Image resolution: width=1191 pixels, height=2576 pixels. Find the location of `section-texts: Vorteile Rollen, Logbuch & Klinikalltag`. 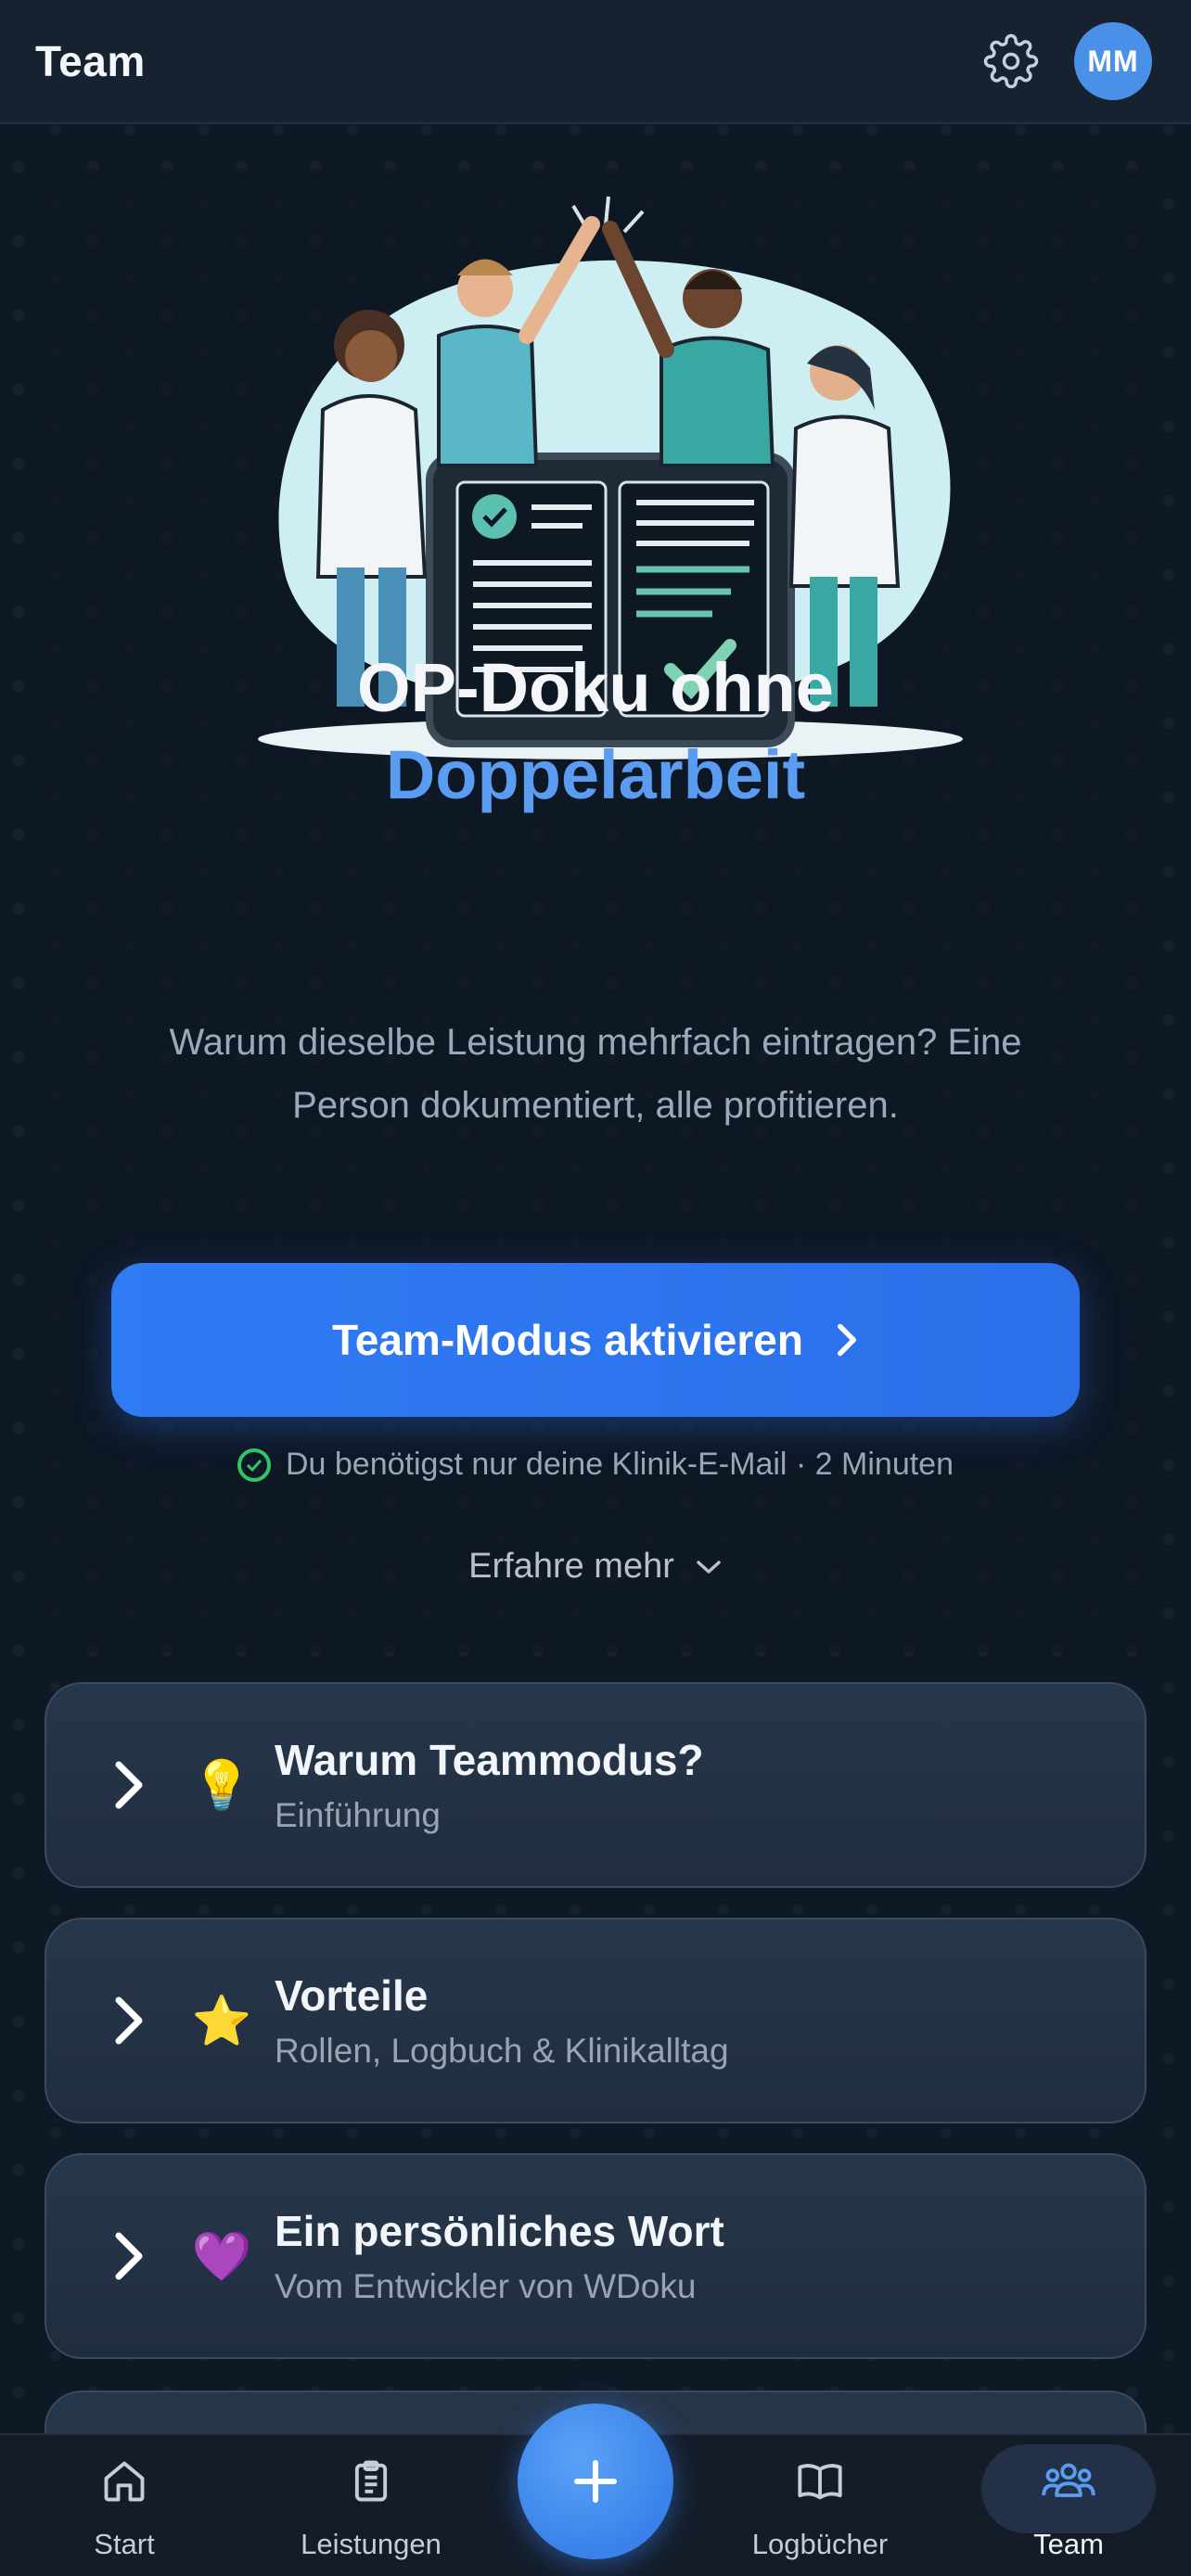

section-texts: Vorteile Rollen, Logbuch & Klinikalltag is located at coordinates (502, 2021).